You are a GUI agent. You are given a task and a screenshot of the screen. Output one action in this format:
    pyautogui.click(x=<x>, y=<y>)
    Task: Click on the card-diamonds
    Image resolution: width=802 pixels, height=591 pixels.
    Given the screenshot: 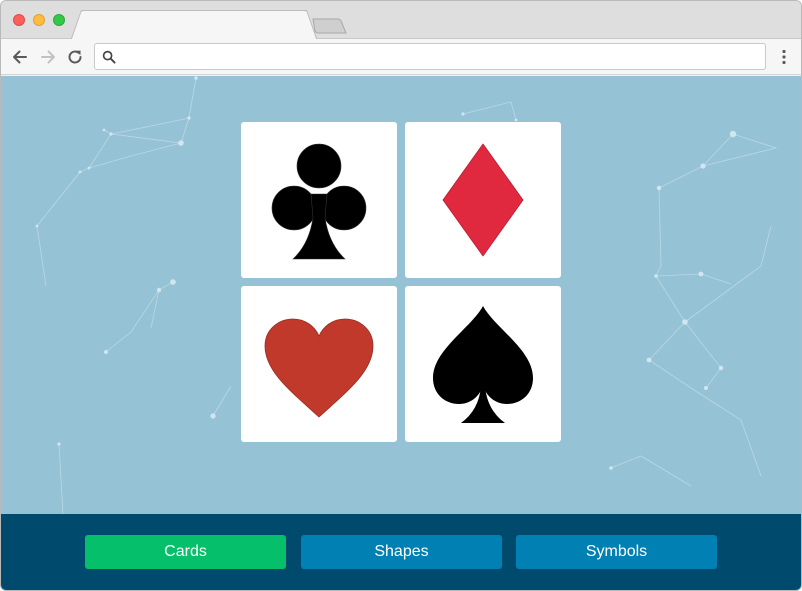 What is the action you would take?
    pyautogui.click(x=483, y=200)
    